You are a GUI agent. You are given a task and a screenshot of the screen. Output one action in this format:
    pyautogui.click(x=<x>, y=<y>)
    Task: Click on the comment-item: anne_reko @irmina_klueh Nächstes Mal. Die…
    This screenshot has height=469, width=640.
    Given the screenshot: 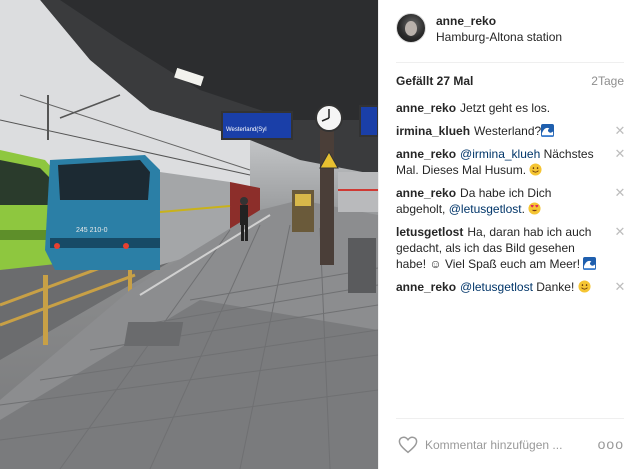 What is the action you would take?
    pyautogui.click(x=511, y=162)
    